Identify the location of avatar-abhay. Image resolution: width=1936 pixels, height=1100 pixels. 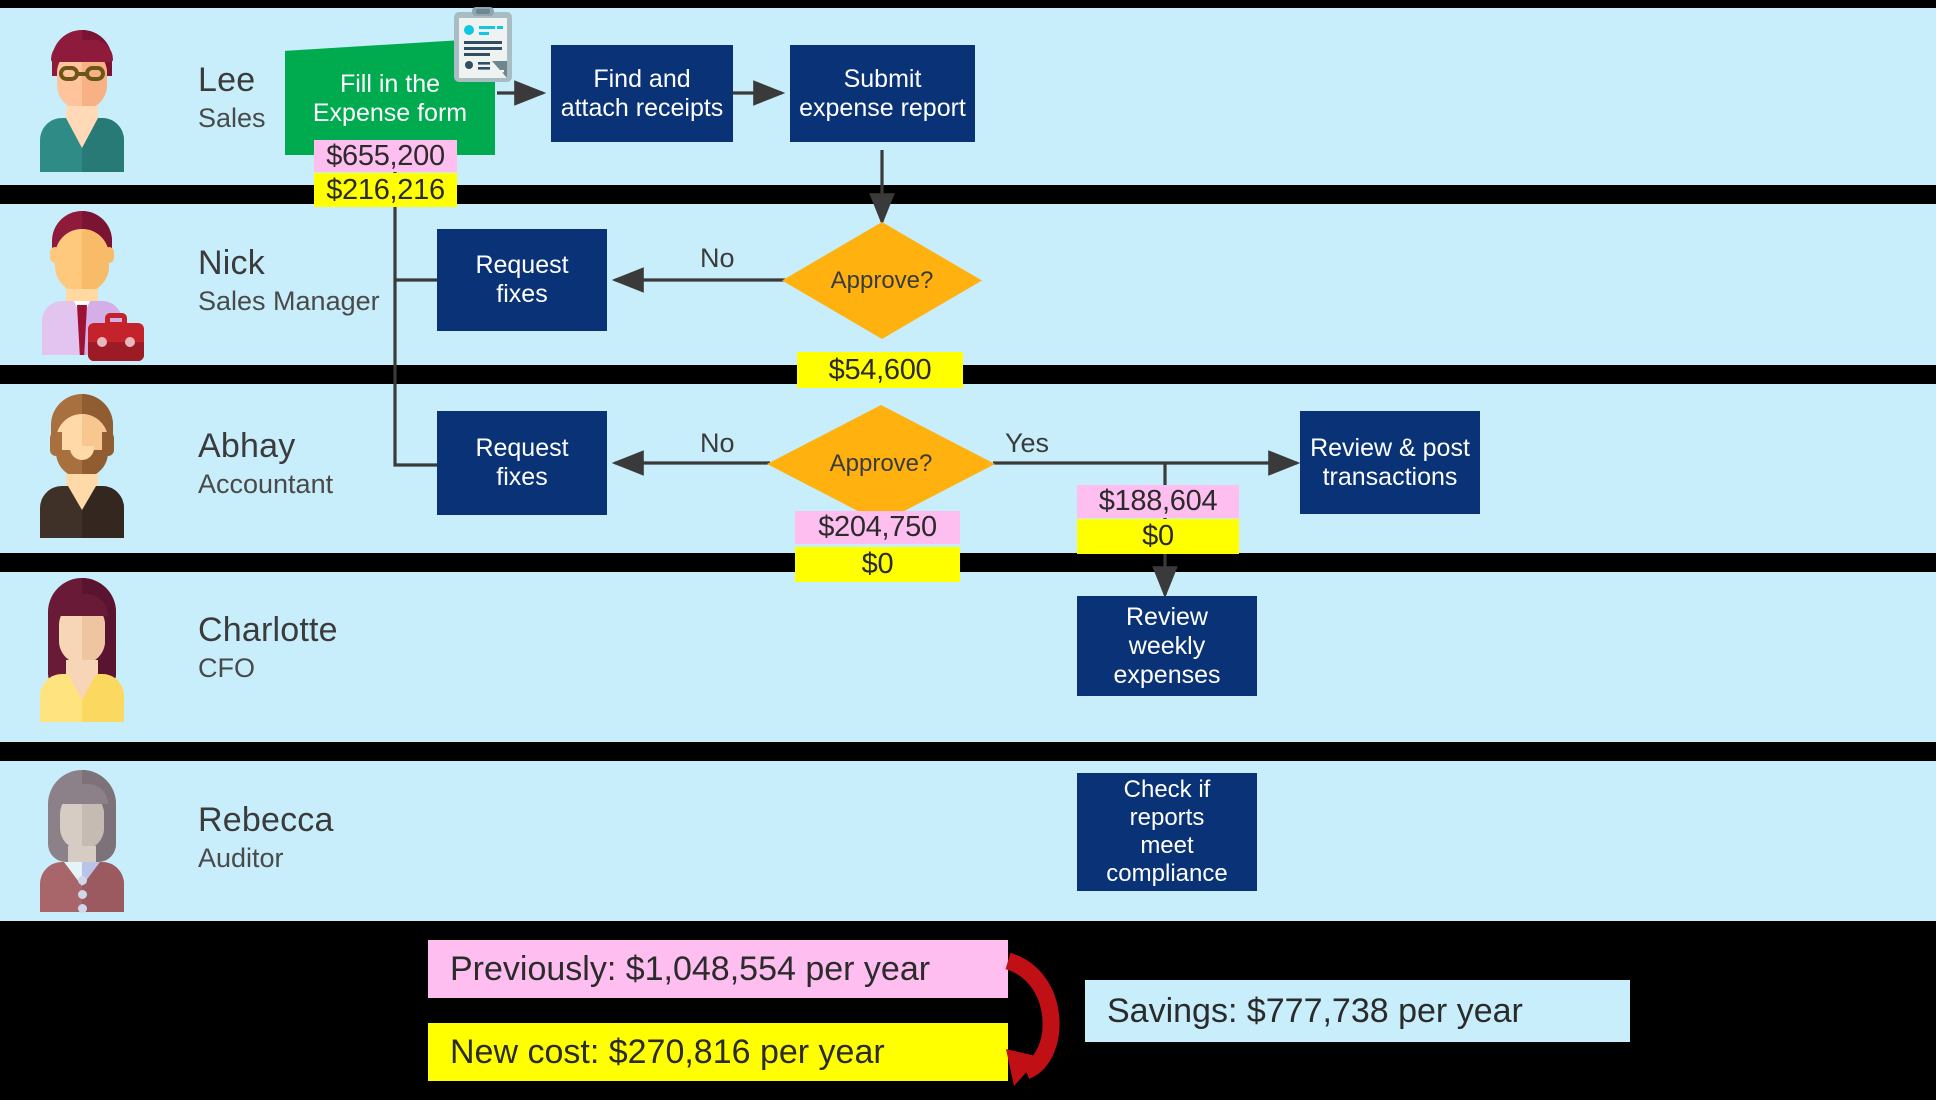
(82, 463).